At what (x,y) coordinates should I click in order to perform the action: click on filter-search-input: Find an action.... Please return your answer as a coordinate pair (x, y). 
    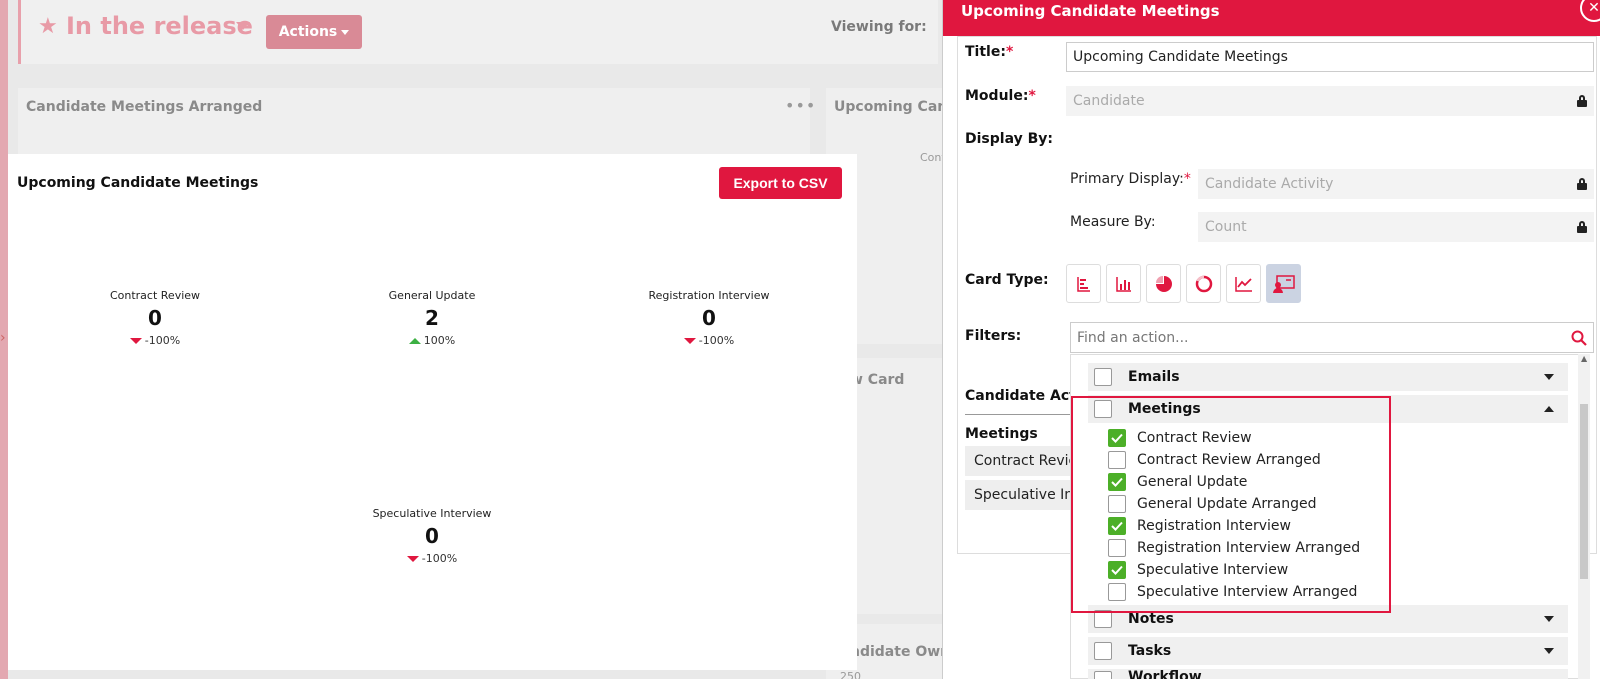
    Looking at the image, I should click on (1332, 337).